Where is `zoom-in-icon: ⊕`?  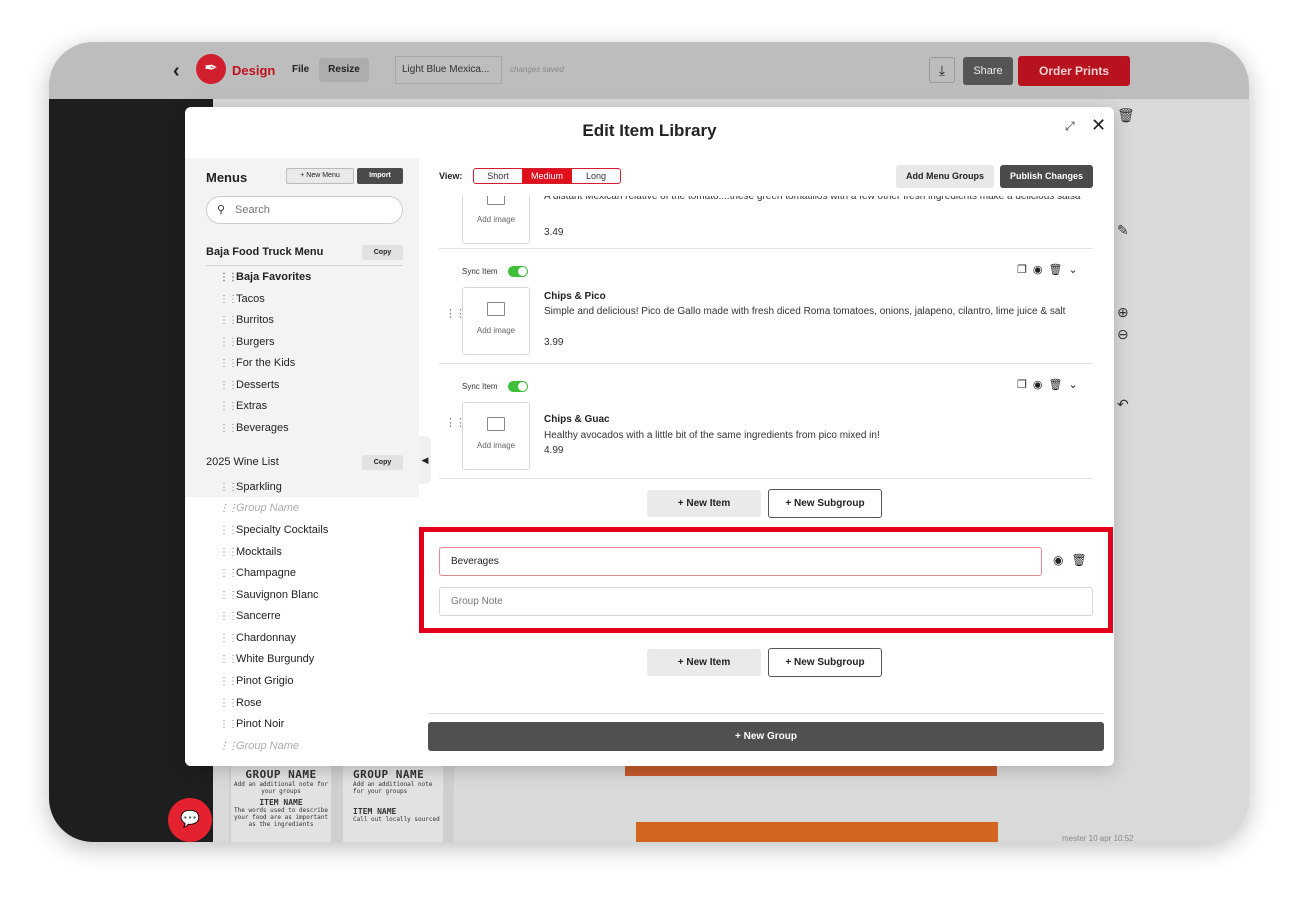 zoom-in-icon: ⊕ is located at coordinates (1123, 312).